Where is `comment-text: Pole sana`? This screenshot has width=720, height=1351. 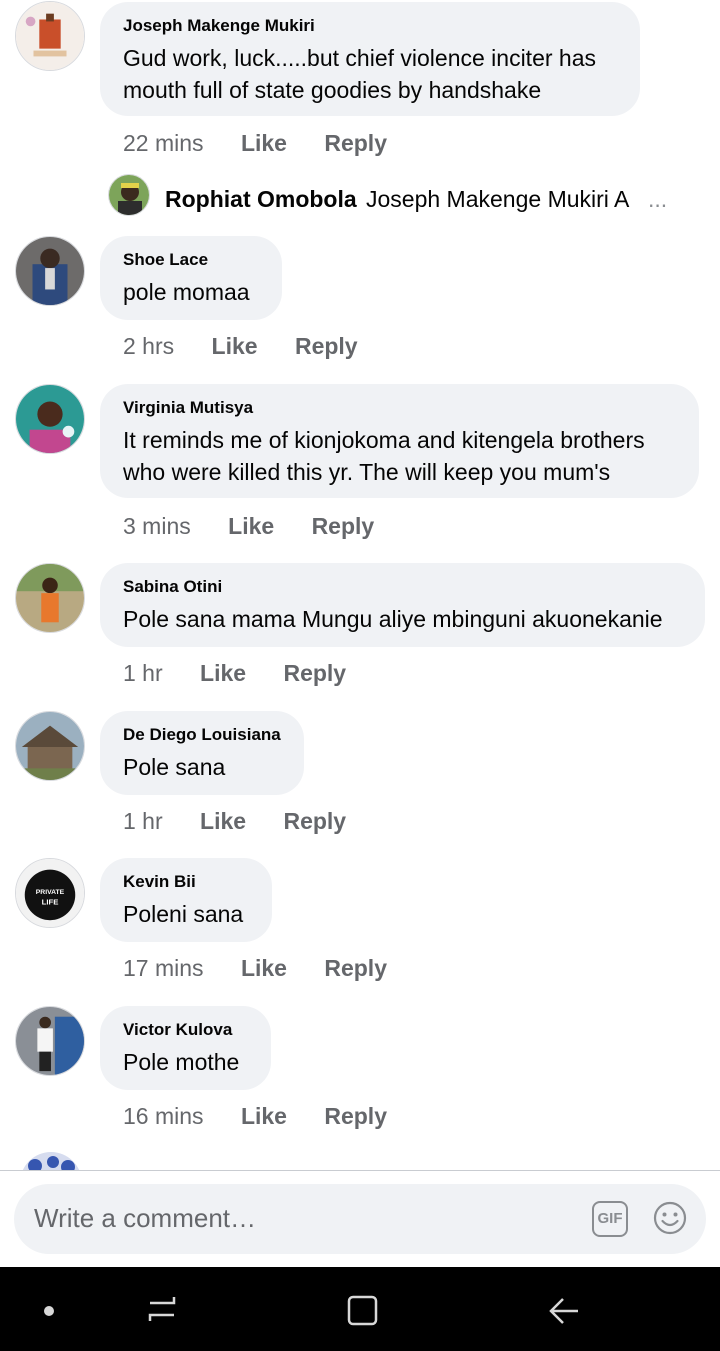
comment-text: Pole sana is located at coordinates (174, 767).